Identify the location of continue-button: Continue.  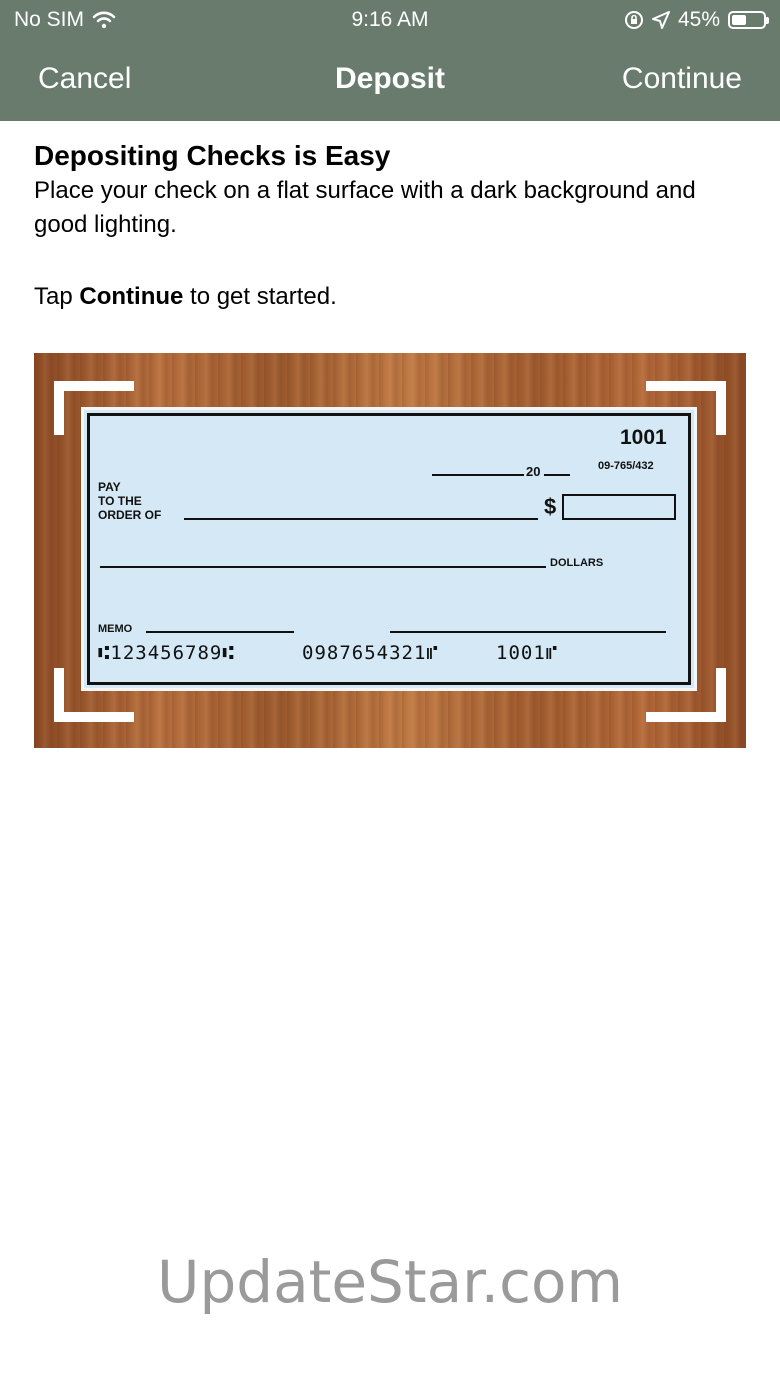
(682, 79).